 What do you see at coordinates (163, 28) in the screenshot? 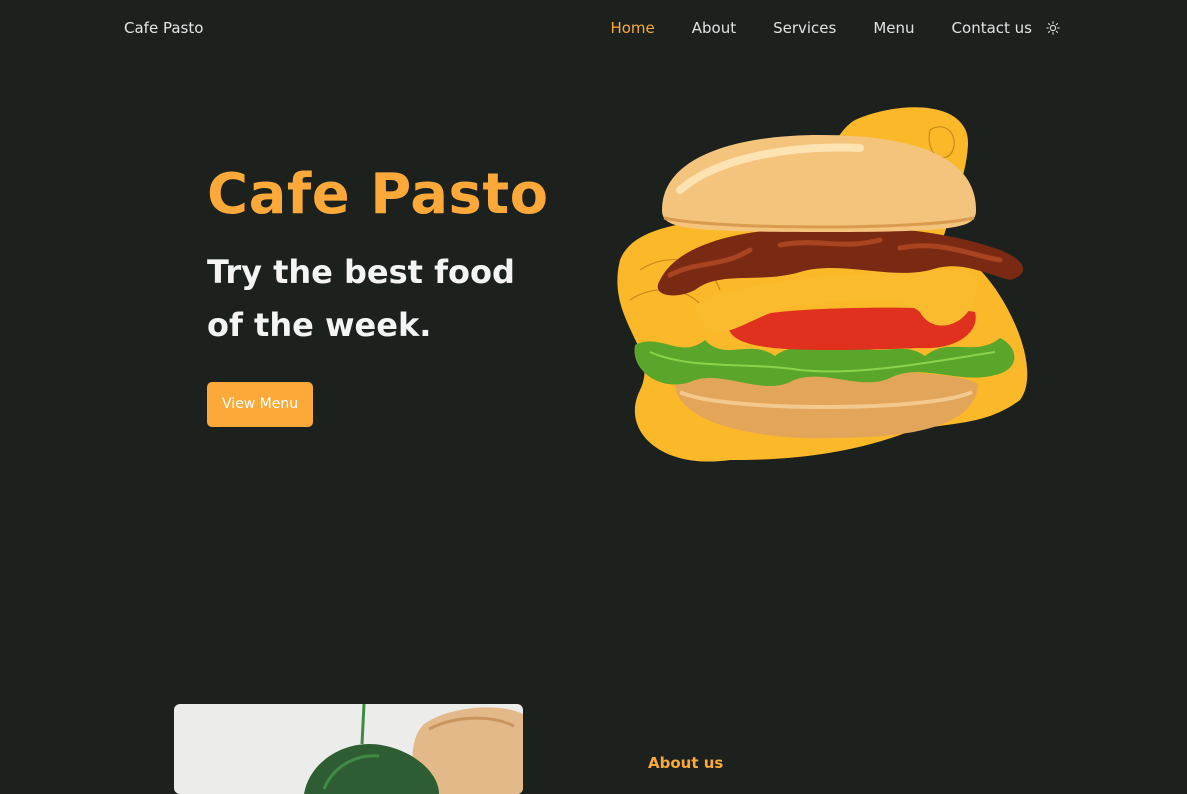
I see `brand-logo: Cafe Pasto` at bounding box center [163, 28].